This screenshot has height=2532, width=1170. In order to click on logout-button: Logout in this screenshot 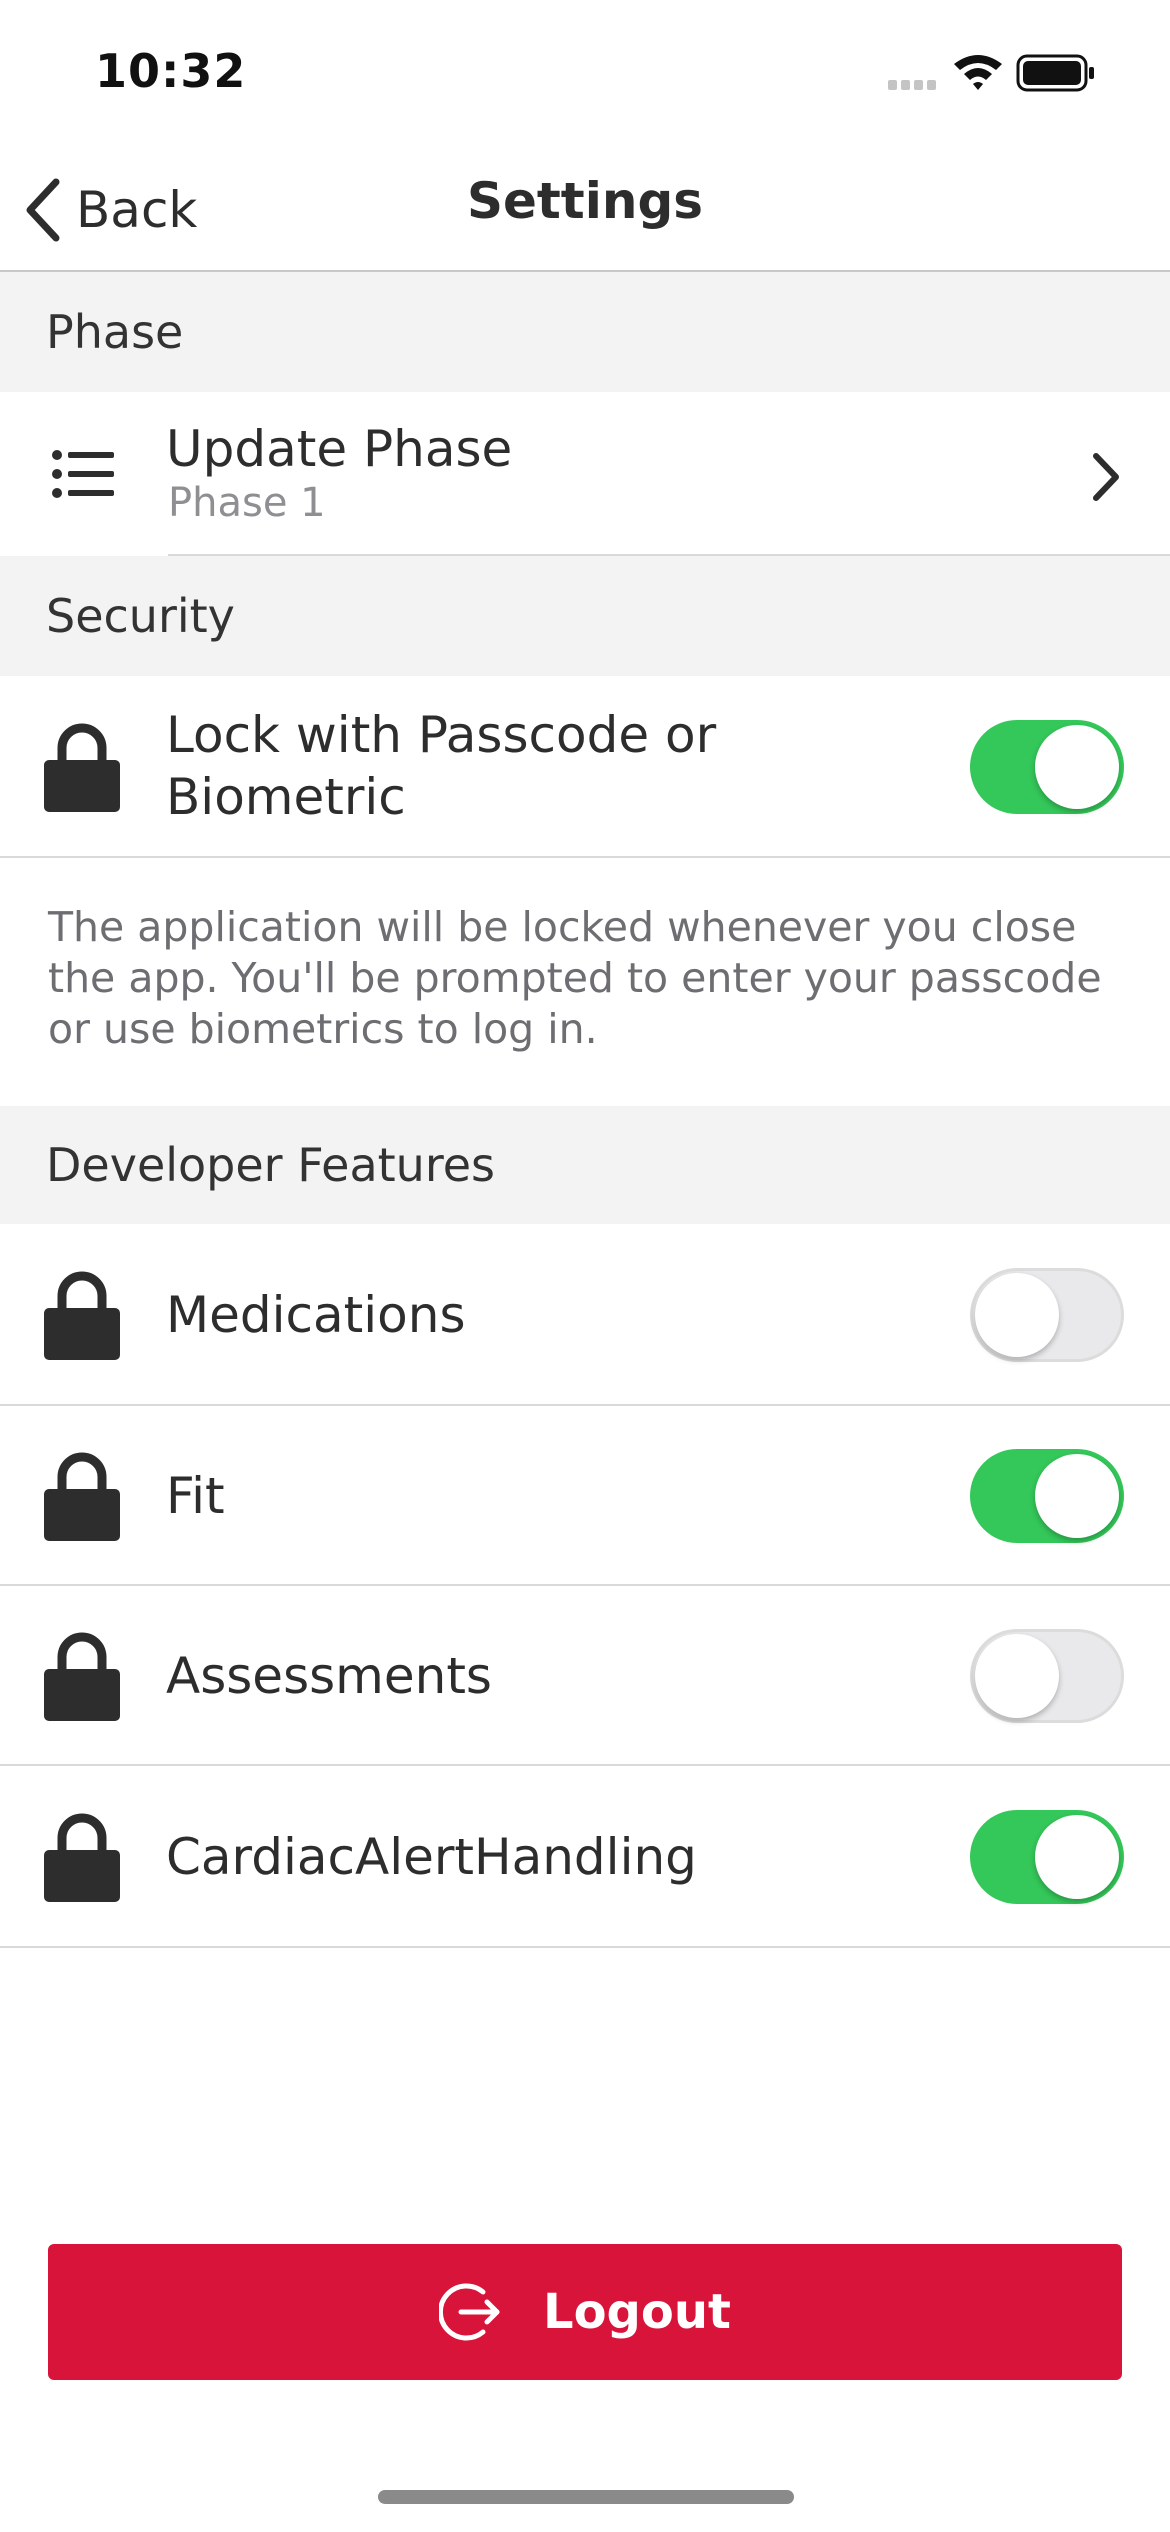, I will do `click(585, 2312)`.